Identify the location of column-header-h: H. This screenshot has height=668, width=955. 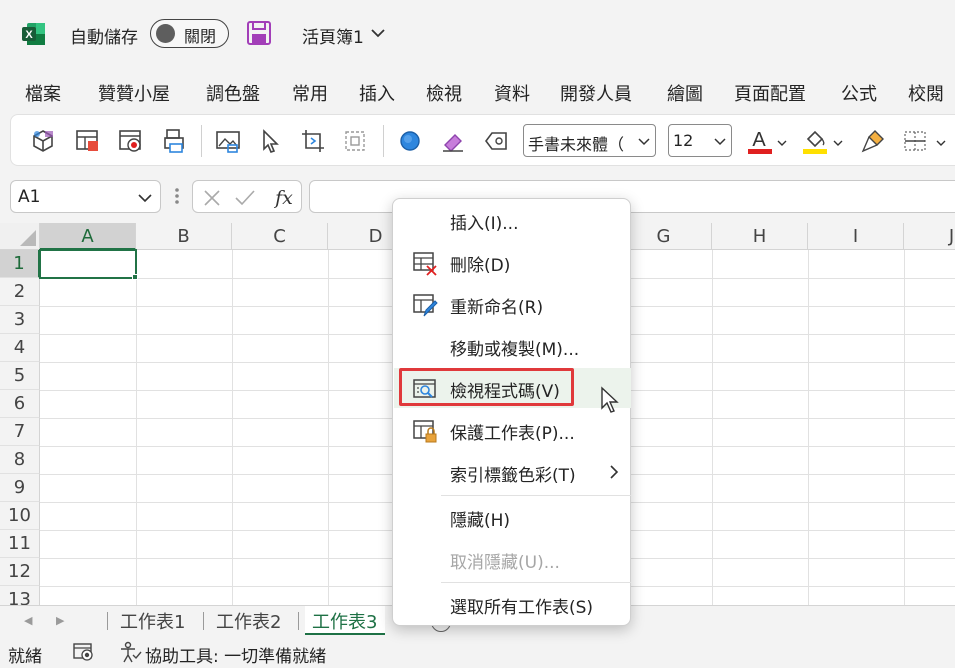
(760, 236).